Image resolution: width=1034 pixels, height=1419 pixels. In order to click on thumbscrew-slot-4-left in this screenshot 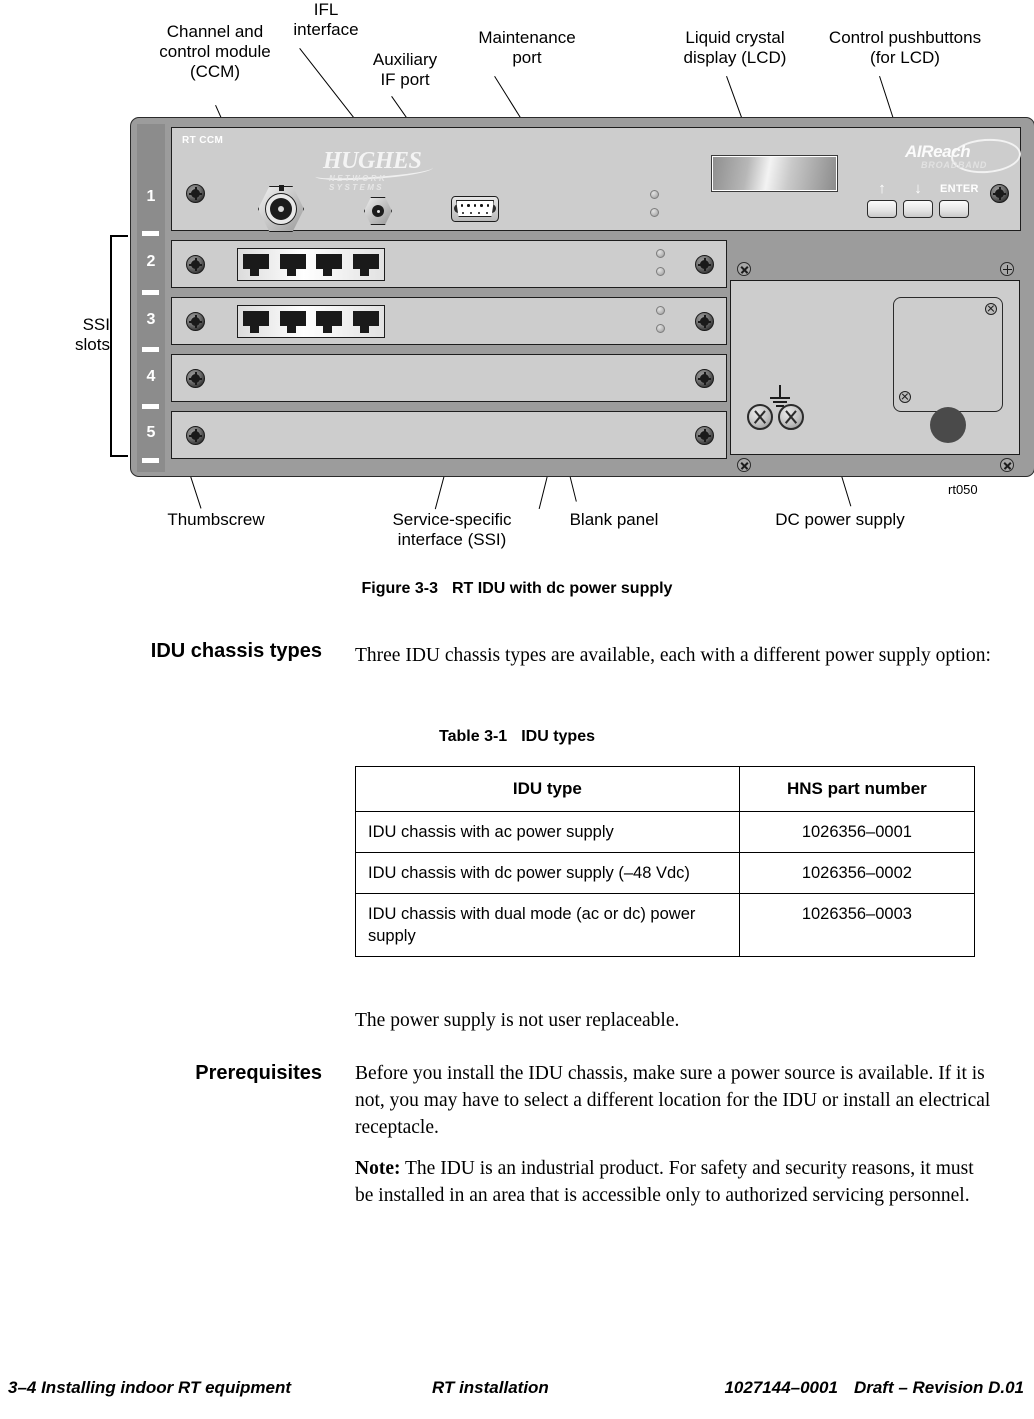, I will do `click(195, 378)`.